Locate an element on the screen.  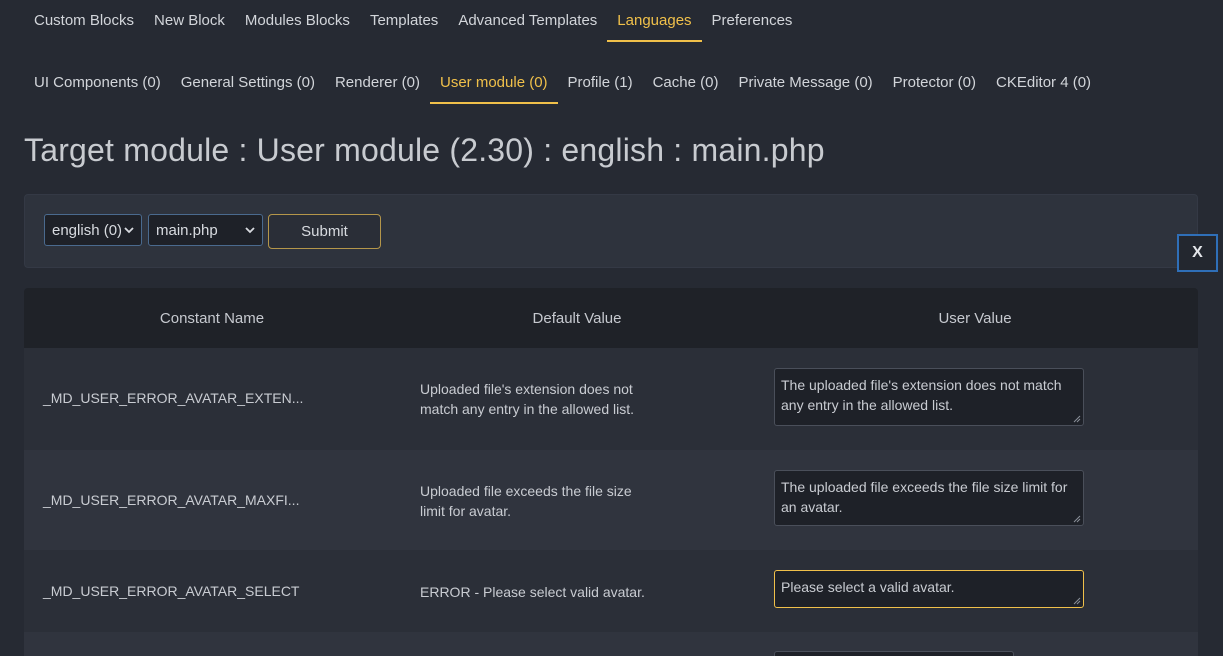
language-select-value: english (0) is located at coordinates (87, 230).